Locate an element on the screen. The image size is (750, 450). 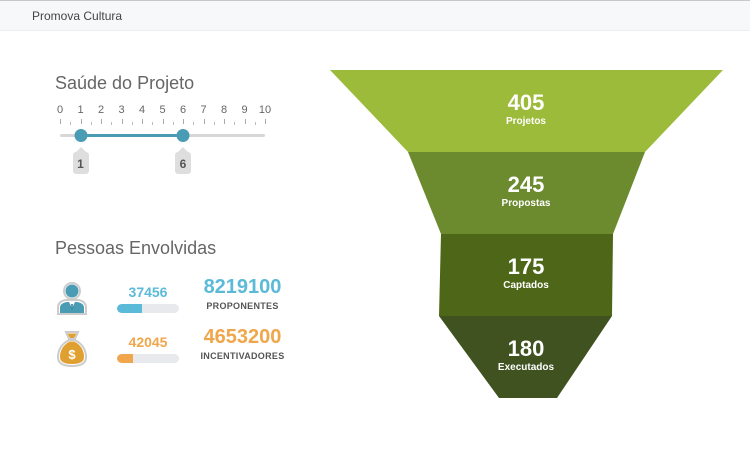
slider-handle-high is located at coordinates (183, 135).